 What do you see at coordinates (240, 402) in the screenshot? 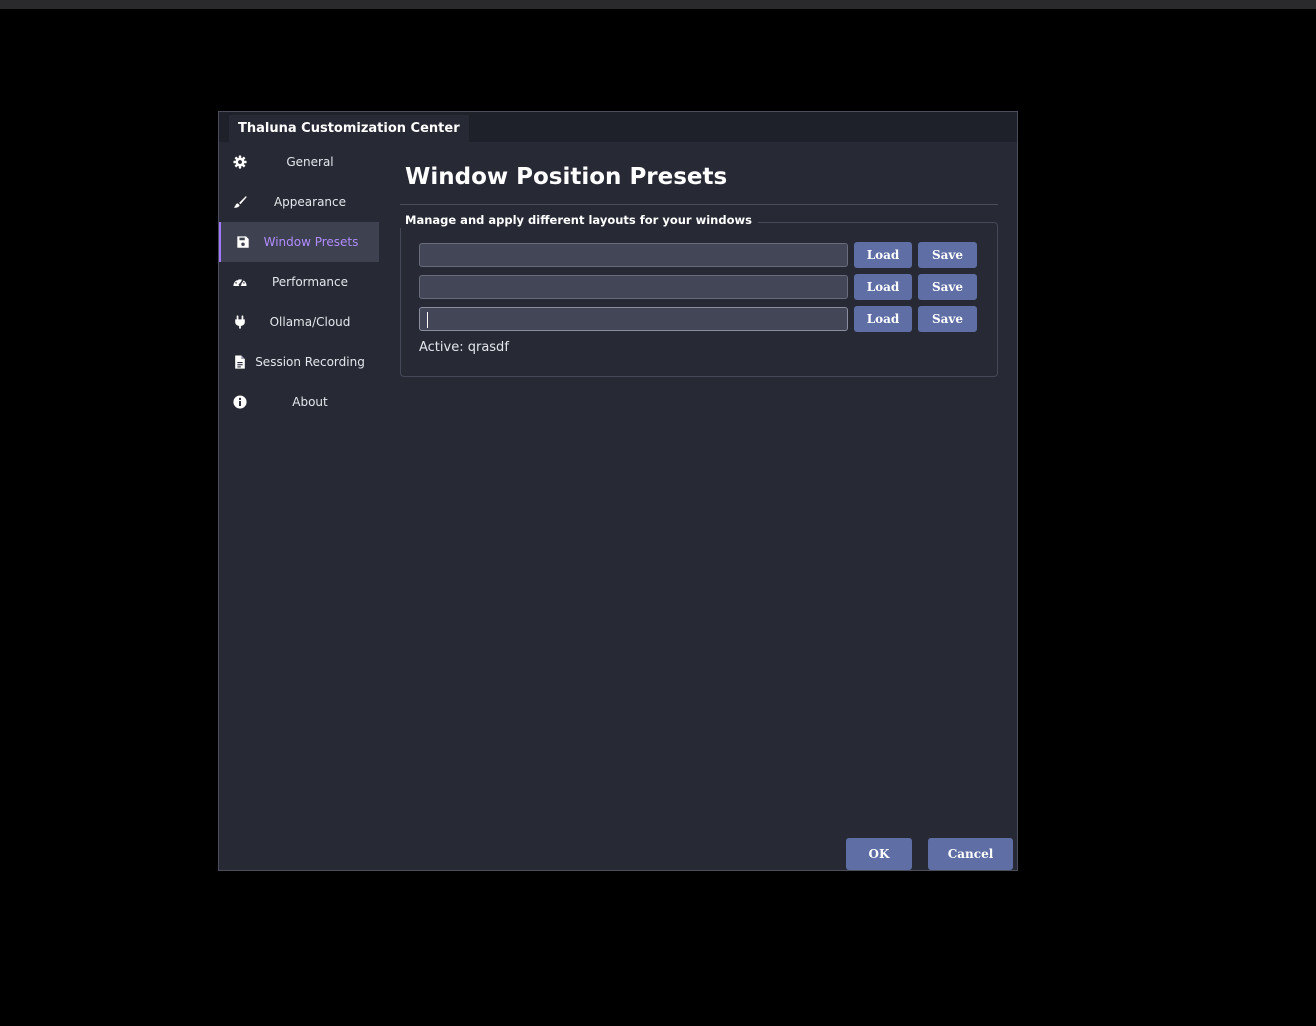
I see `info-icon` at bounding box center [240, 402].